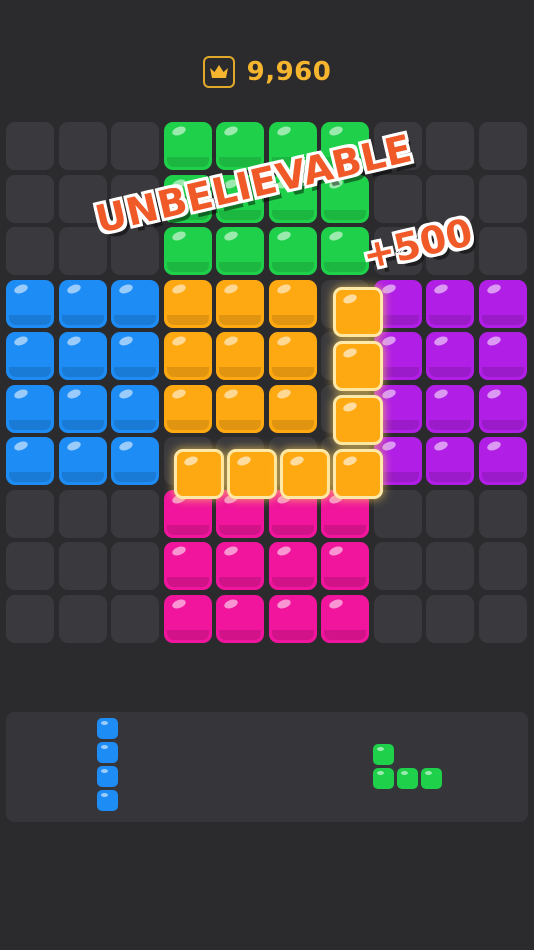  What do you see at coordinates (267, 767) in the screenshot?
I see `piece-tray` at bounding box center [267, 767].